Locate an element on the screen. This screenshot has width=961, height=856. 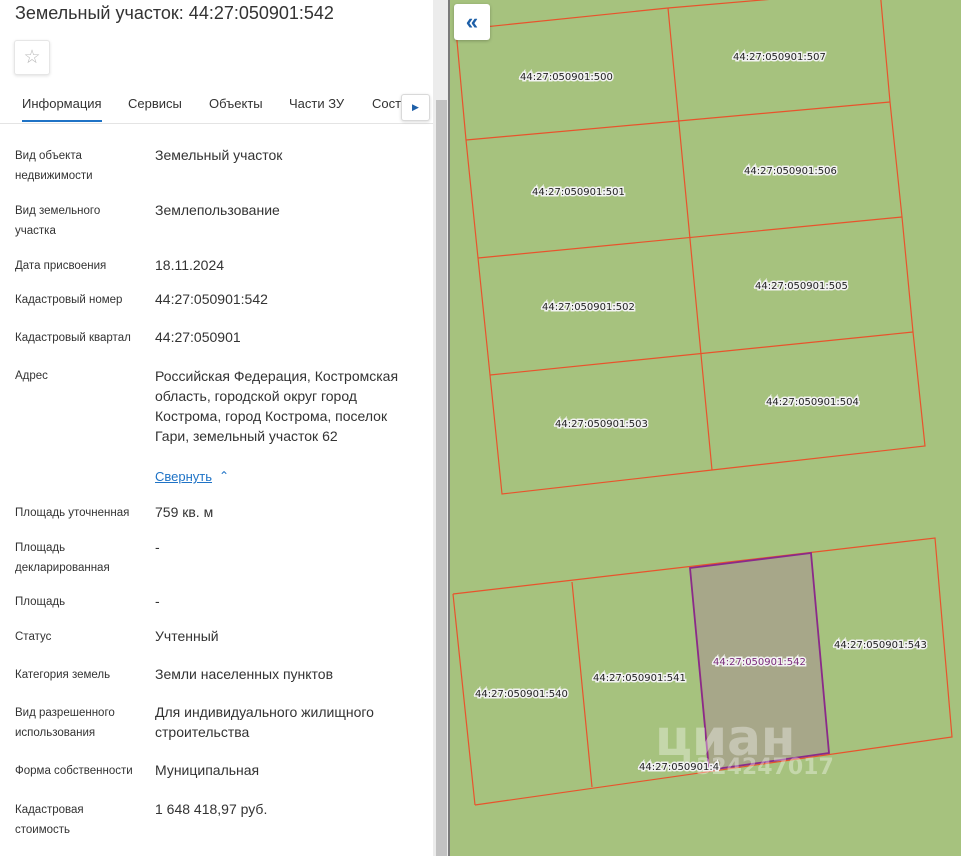
parcel-label: 44:27:050901:500 is located at coordinates (566, 77).